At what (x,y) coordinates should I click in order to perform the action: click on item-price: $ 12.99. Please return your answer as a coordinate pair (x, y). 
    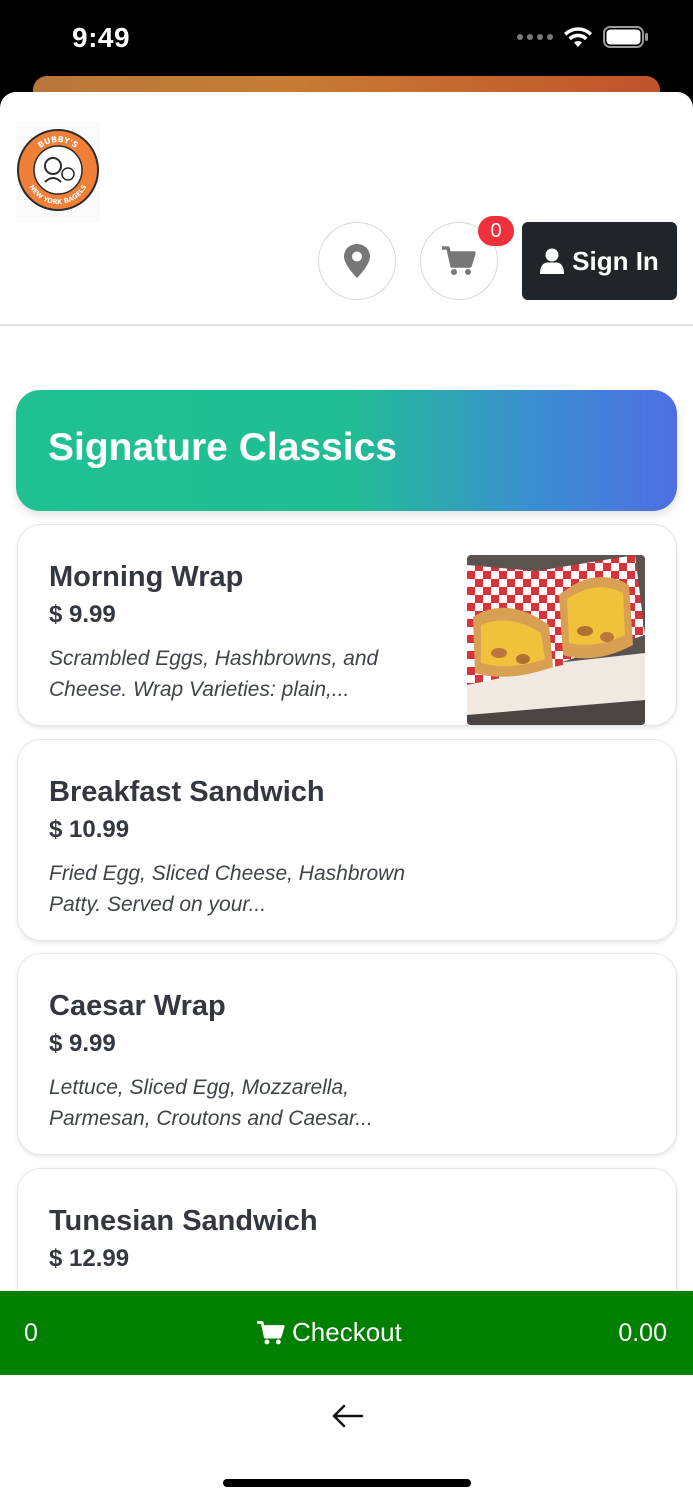
    Looking at the image, I should click on (89, 1258).